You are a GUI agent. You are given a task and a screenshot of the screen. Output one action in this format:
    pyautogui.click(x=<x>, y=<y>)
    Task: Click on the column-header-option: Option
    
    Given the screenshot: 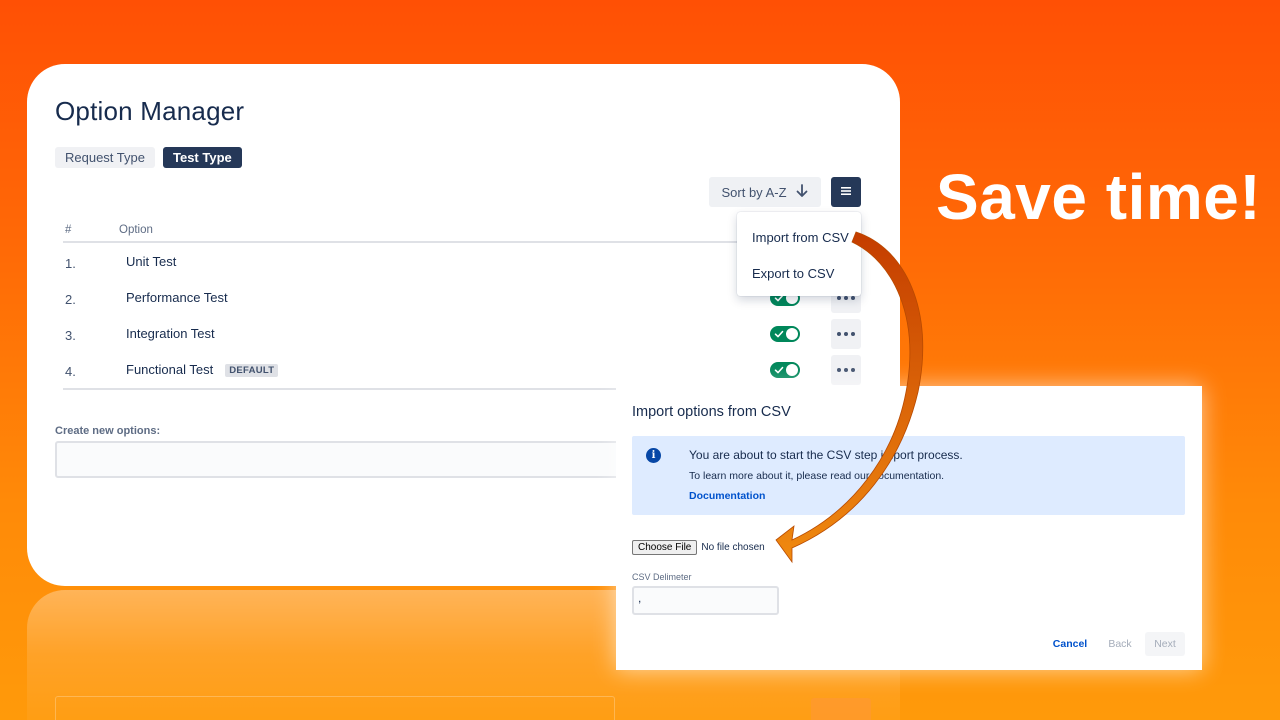 What is the action you would take?
    pyautogui.click(x=136, y=230)
    